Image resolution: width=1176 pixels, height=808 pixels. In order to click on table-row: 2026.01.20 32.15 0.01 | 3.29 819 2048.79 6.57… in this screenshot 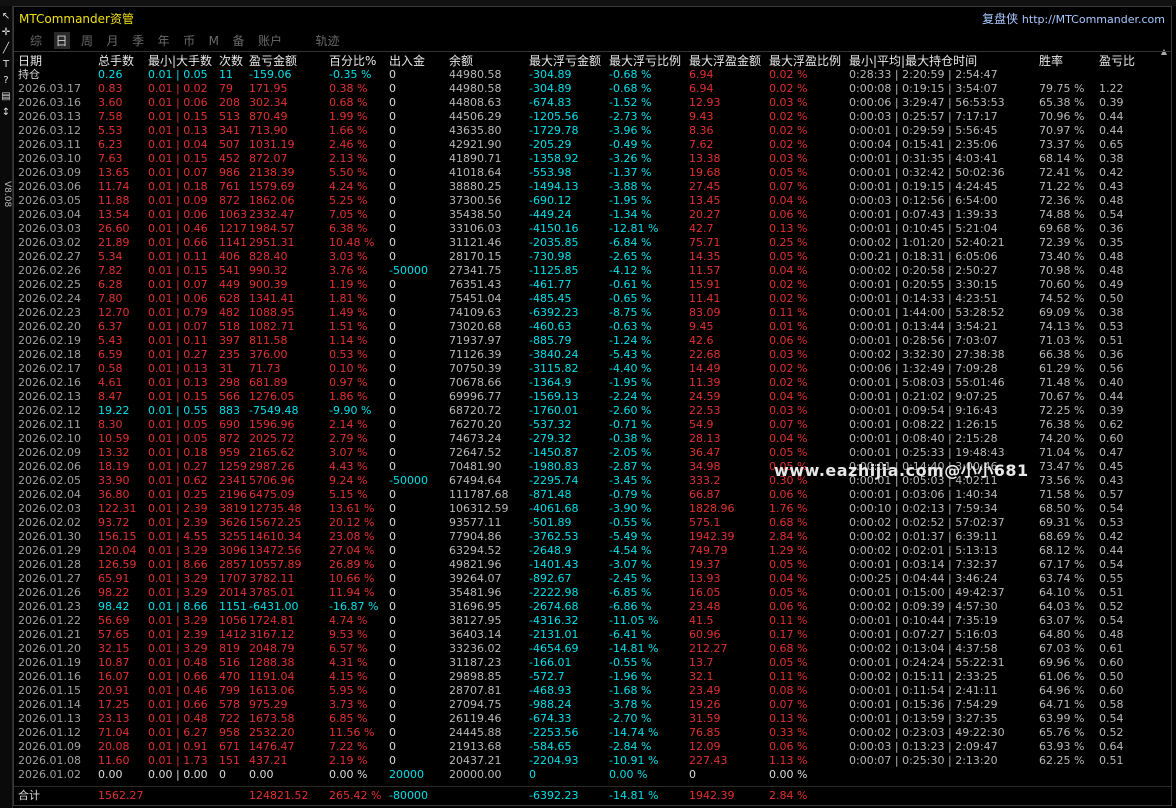, I will do `click(592, 649)`.